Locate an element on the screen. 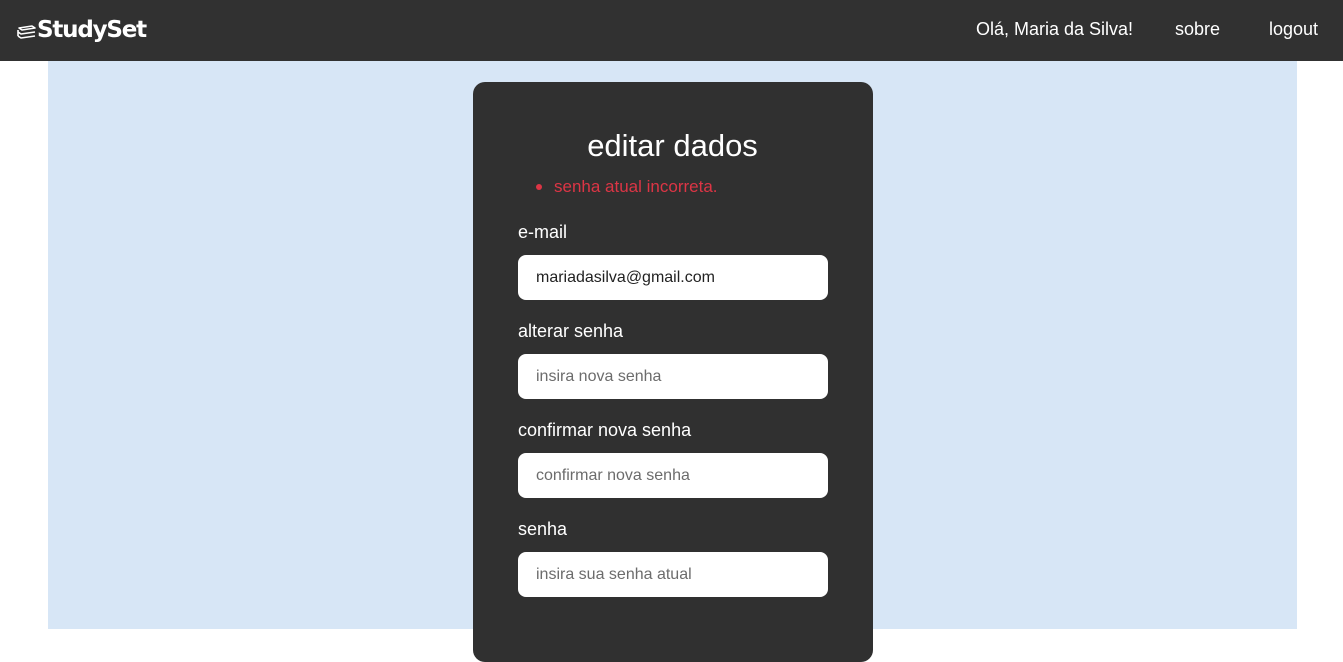 The height and width of the screenshot is (662, 1343). email-label: e-mail is located at coordinates (543, 232).